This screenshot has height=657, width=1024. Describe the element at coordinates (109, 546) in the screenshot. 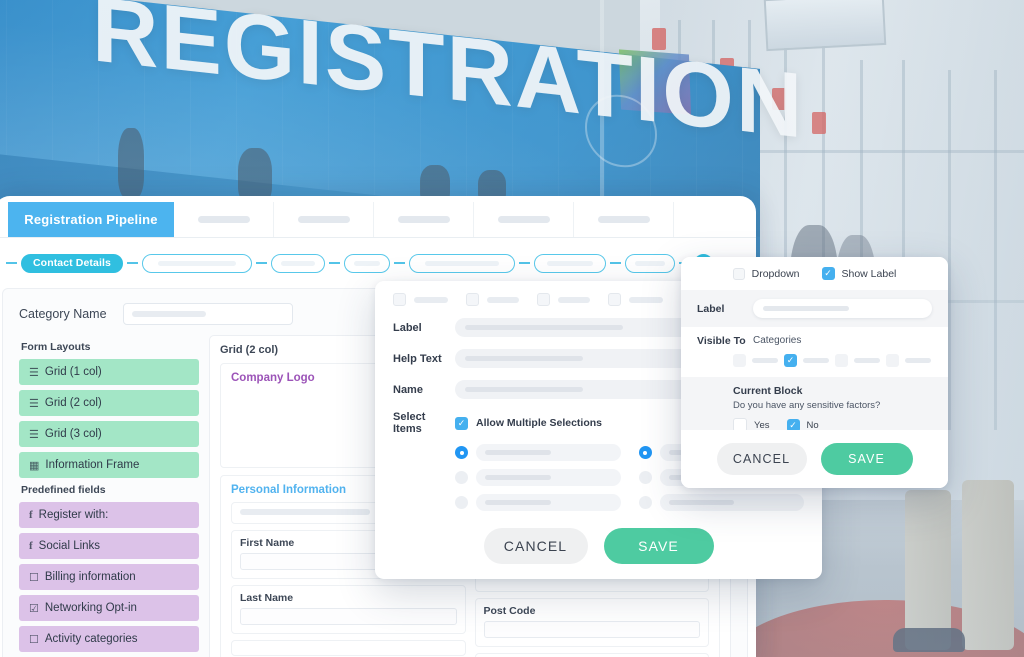

I see `palette-item-social-links: f Social Links` at that location.